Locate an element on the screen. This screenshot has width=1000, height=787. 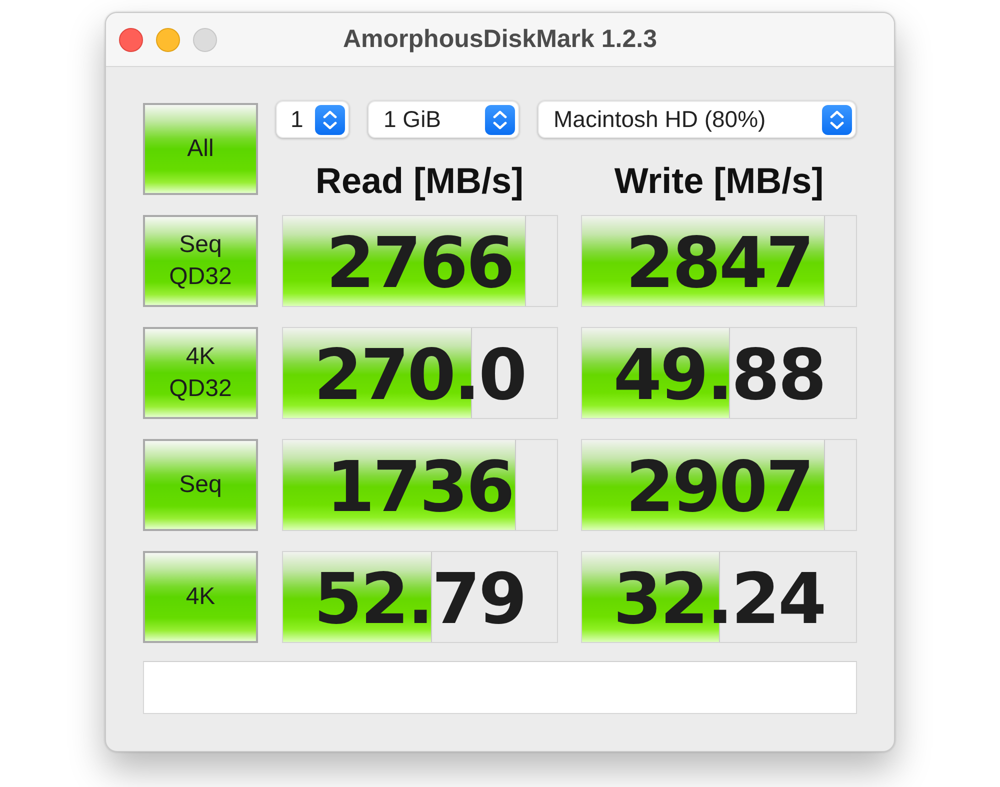
test-button: 4K is located at coordinates (200, 597).